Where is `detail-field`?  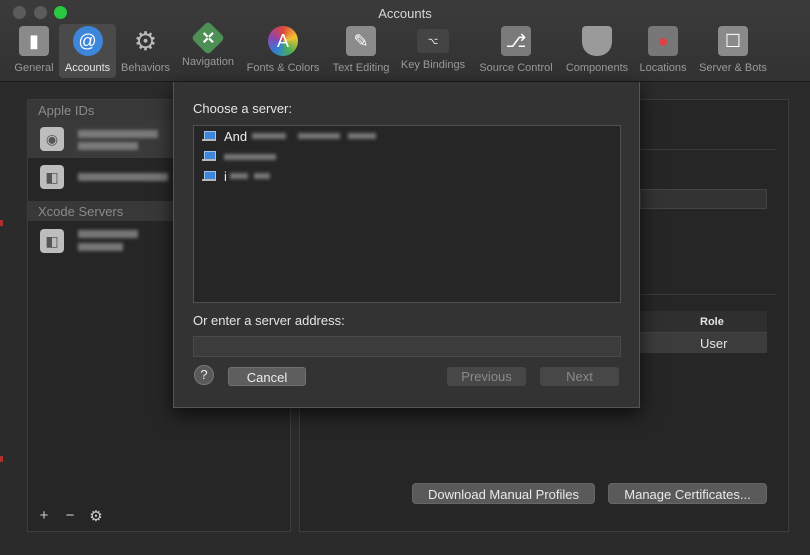 detail-field is located at coordinates (703, 199).